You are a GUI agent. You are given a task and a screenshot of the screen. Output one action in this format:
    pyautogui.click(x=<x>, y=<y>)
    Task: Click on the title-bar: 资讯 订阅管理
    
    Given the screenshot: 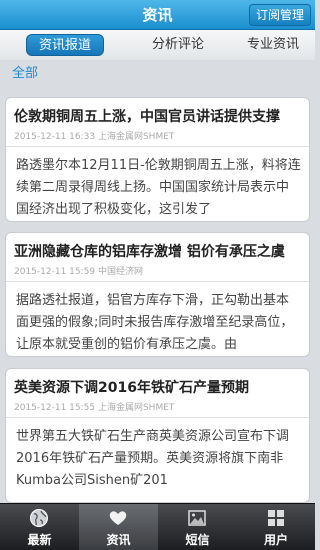 What is the action you would take?
    pyautogui.click(x=157, y=15)
    